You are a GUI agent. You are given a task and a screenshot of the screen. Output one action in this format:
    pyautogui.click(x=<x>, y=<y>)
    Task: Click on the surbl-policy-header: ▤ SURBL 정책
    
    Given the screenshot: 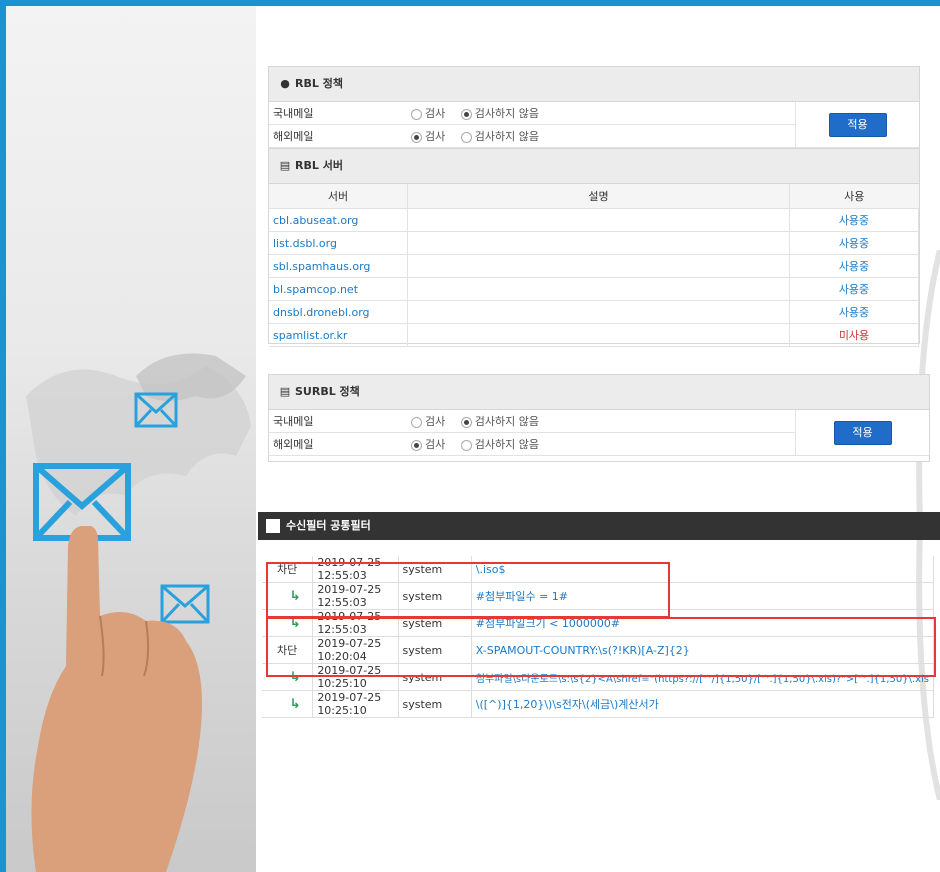 What is the action you would take?
    pyautogui.click(x=599, y=392)
    